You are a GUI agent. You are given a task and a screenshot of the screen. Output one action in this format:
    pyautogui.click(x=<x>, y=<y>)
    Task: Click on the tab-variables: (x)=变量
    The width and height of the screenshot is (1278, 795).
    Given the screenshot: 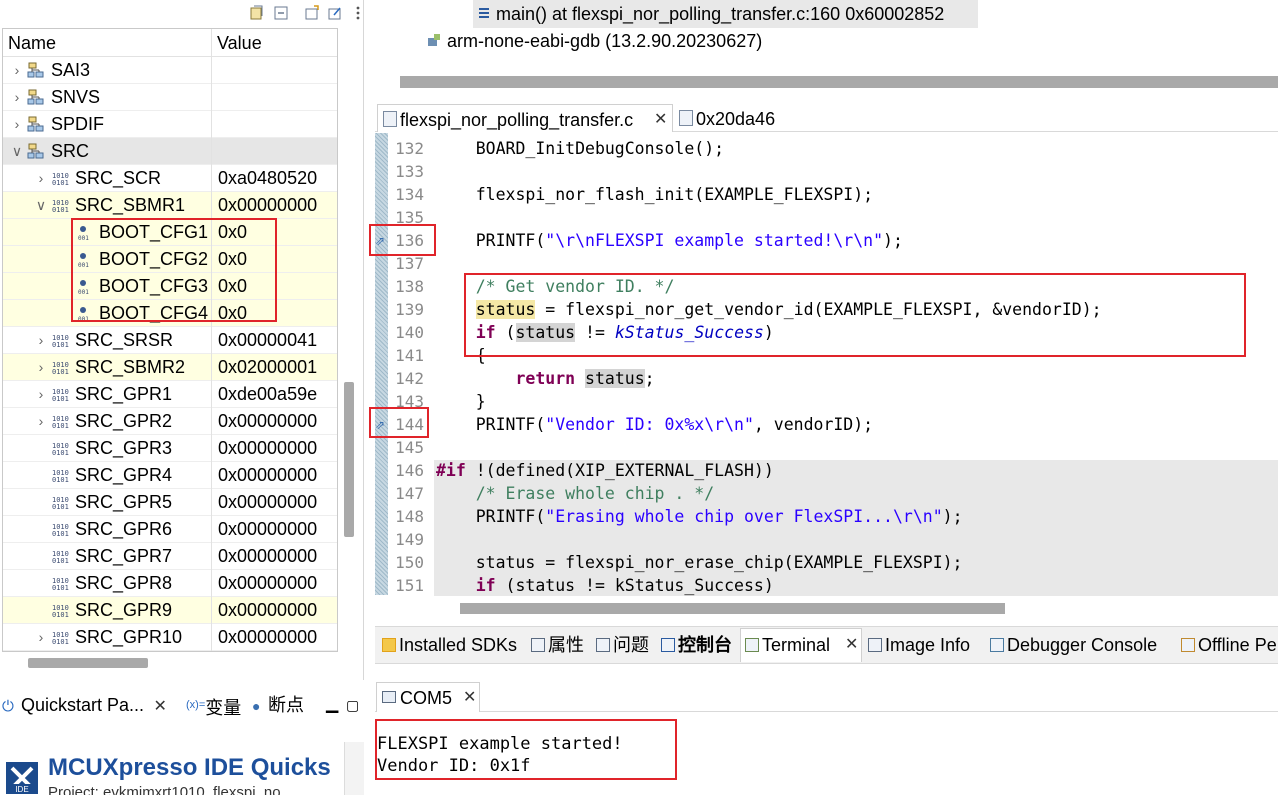 What is the action you would take?
    pyautogui.click(x=213, y=705)
    